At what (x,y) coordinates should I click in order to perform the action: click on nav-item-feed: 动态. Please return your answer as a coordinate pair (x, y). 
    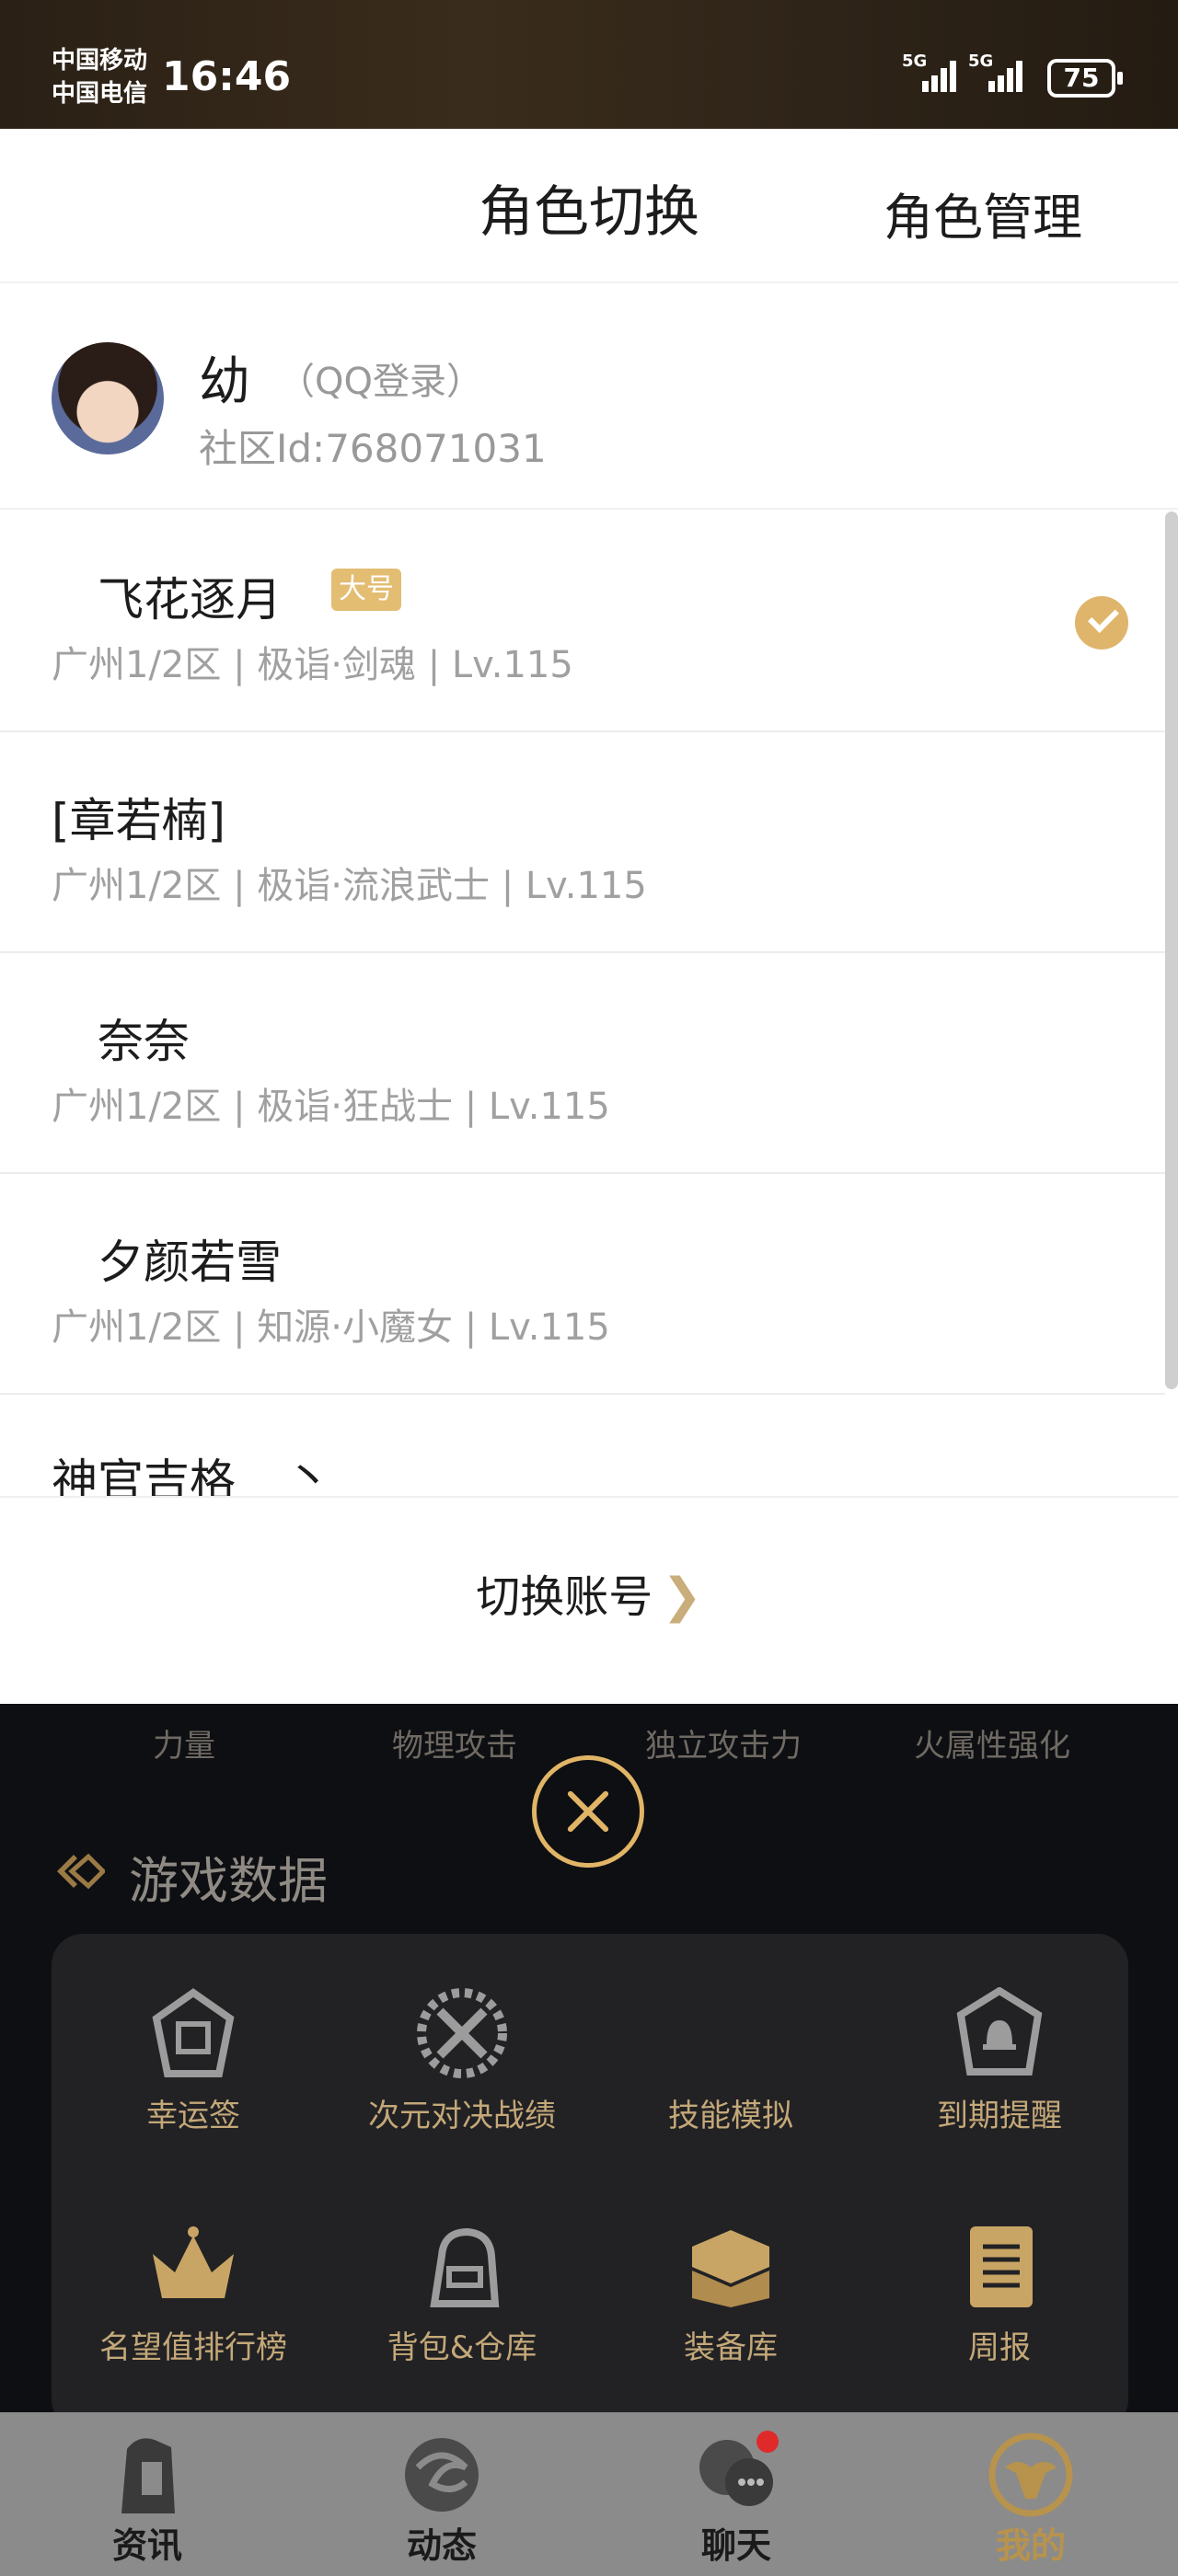
    Looking at the image, I should click on (442, 2494).